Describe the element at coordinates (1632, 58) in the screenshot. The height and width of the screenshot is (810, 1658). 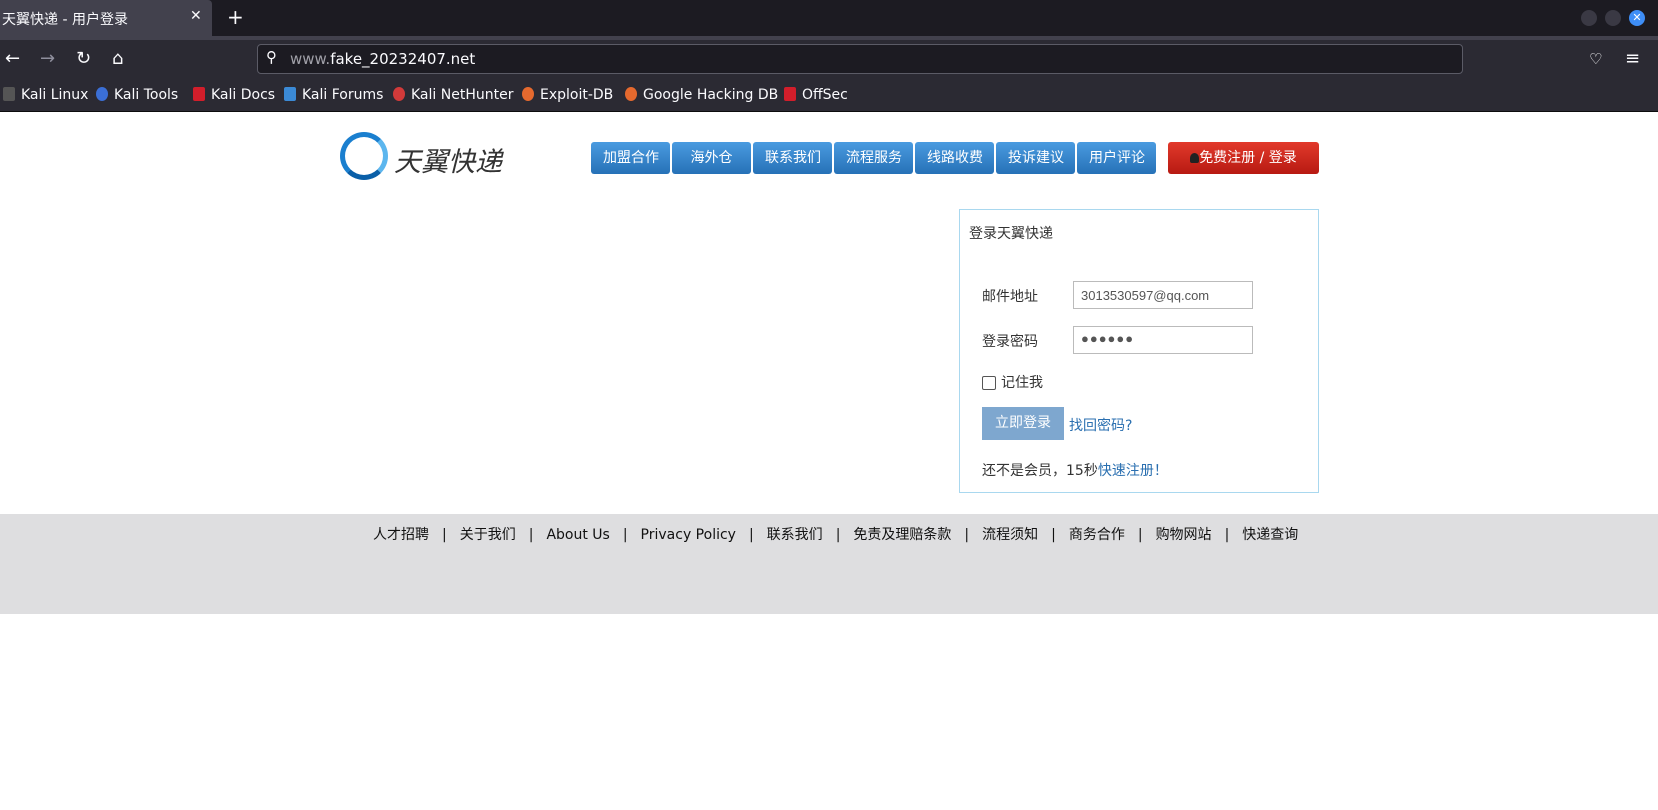
I see `menu-icon: ≡` at that location.